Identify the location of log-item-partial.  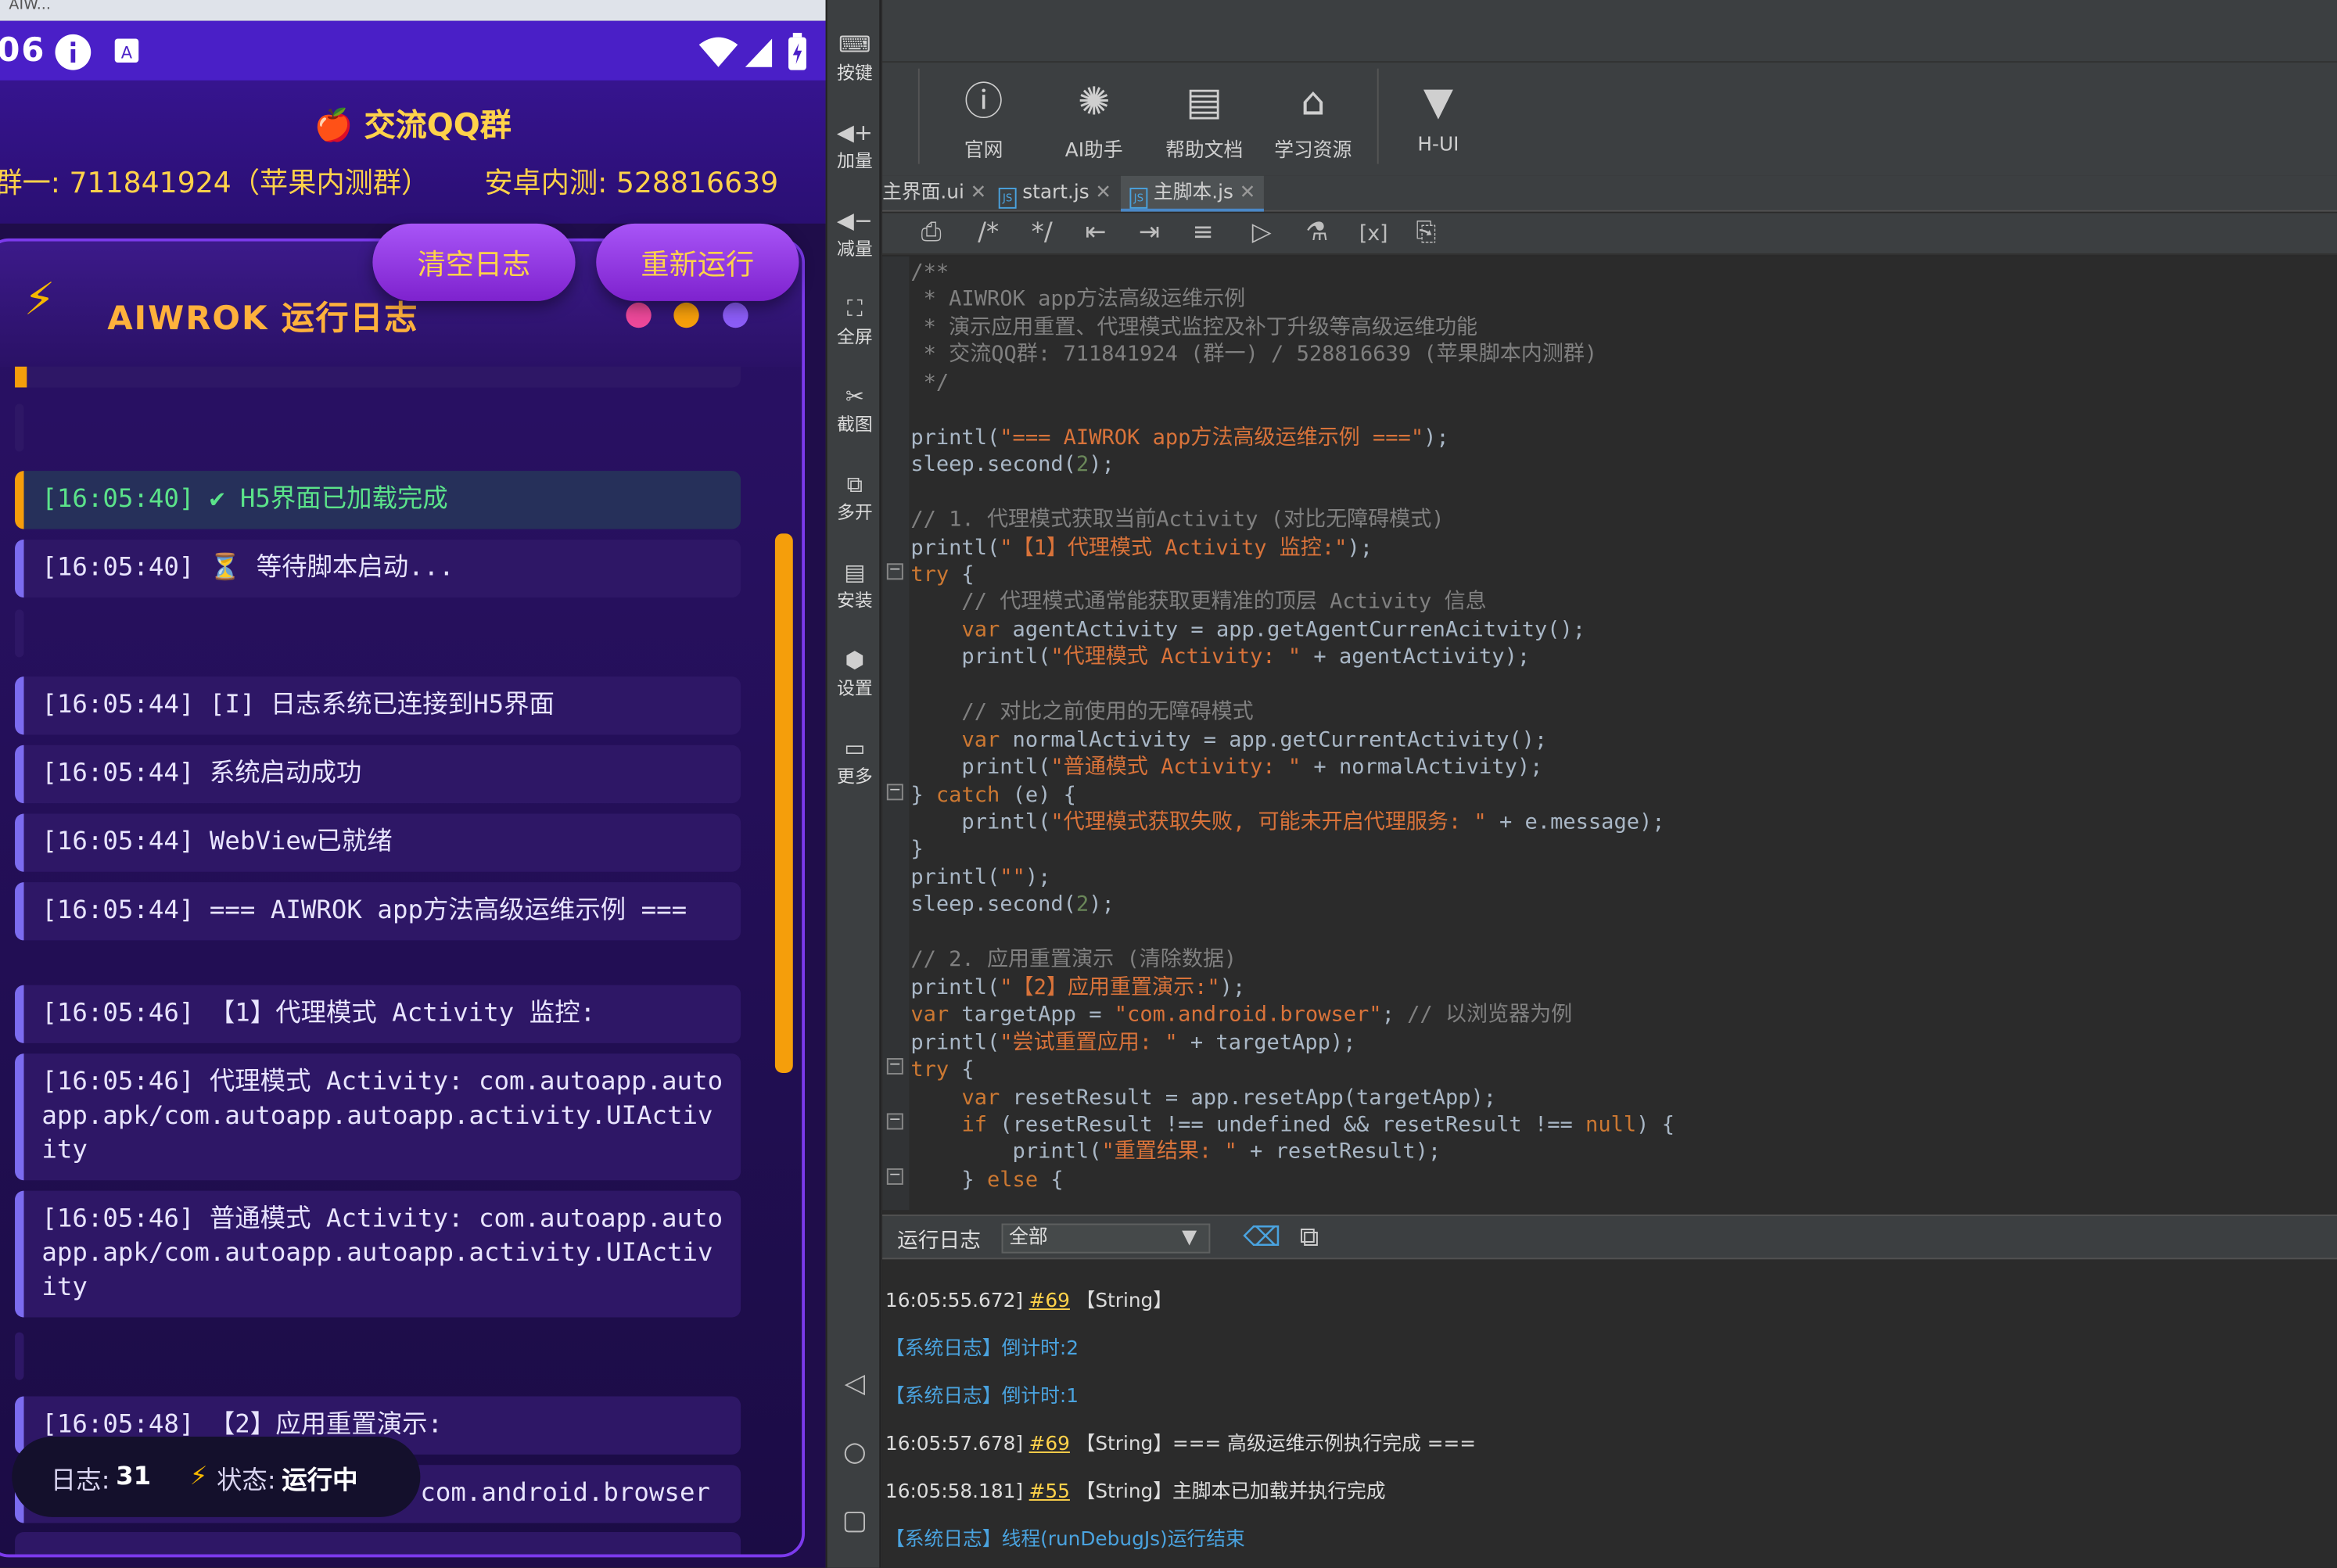
(378, 377).